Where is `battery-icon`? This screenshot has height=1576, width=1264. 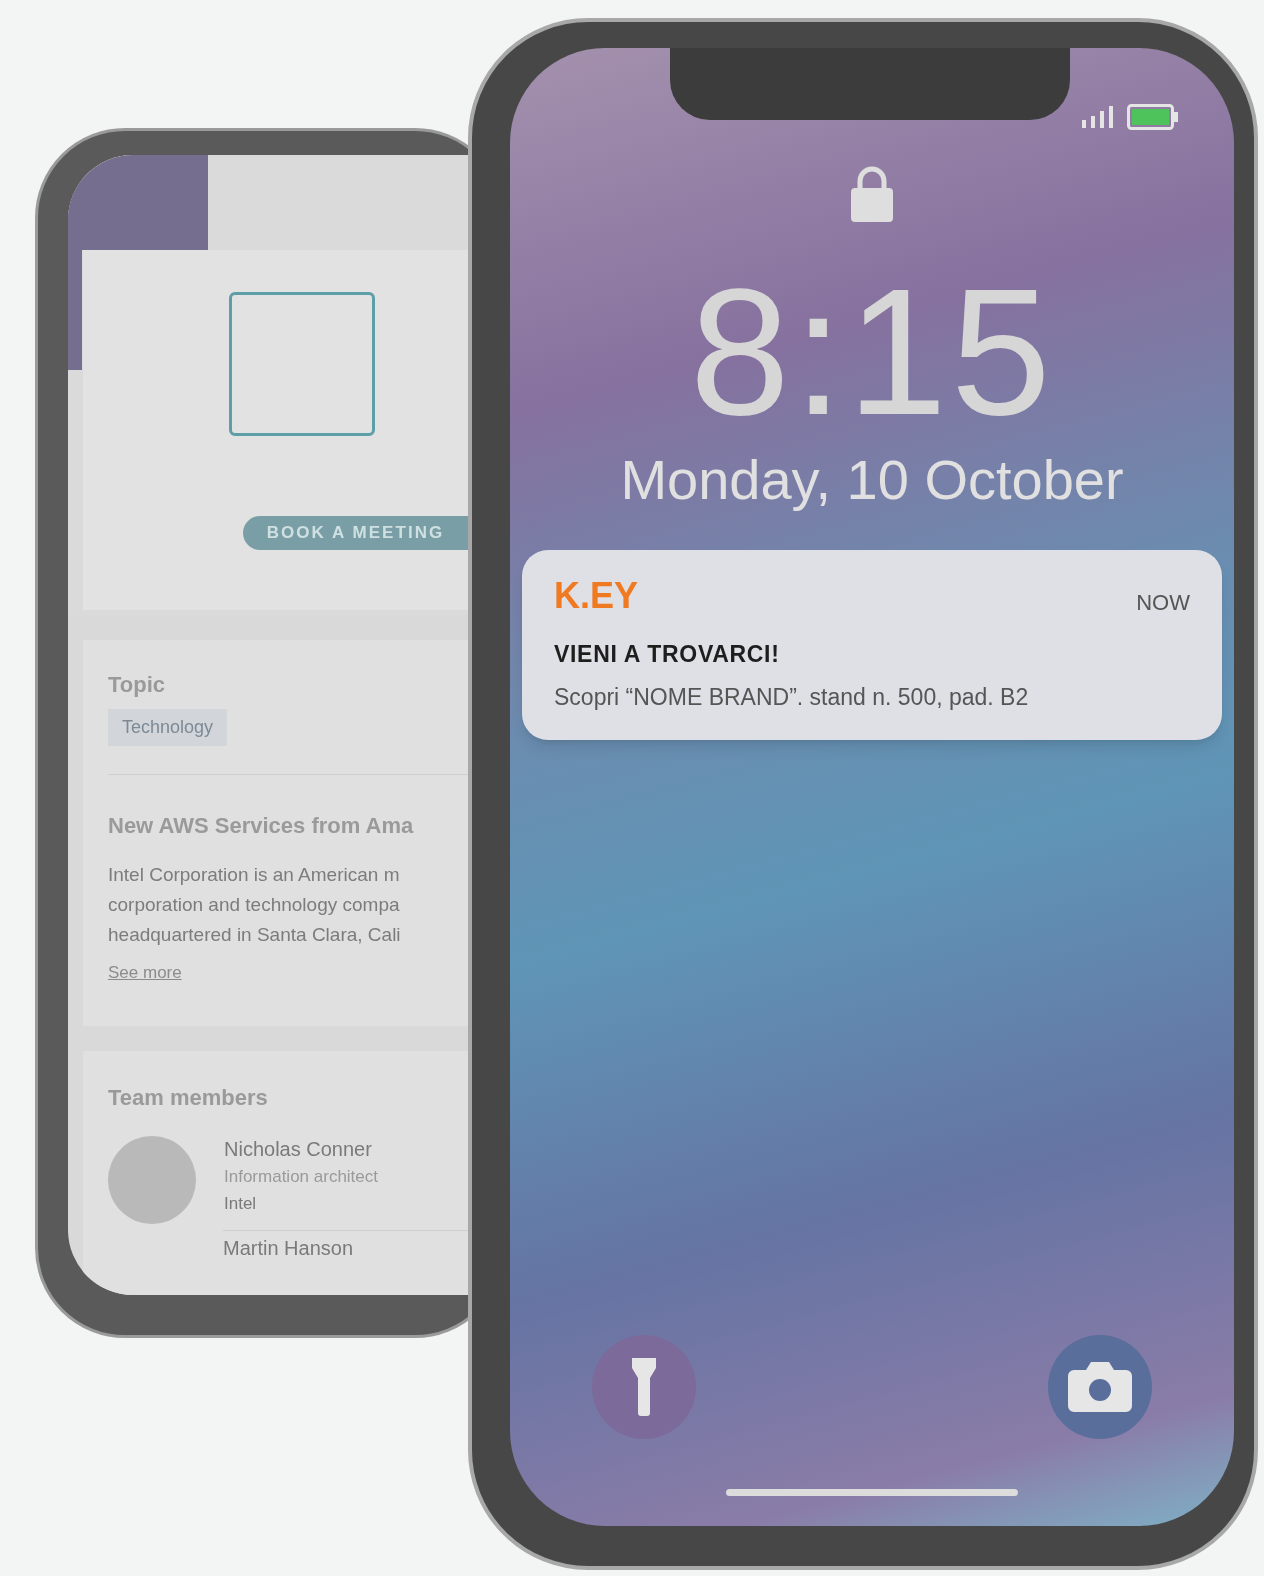
battery-icon is located at coordinates (1153, 117).